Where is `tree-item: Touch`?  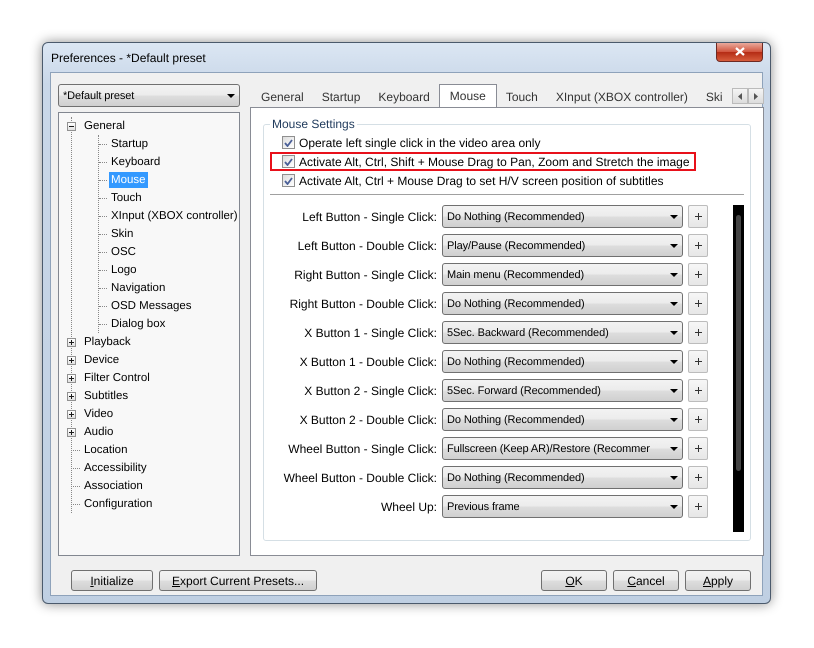 tree-item: Touch is located at coordinates (126, 198).